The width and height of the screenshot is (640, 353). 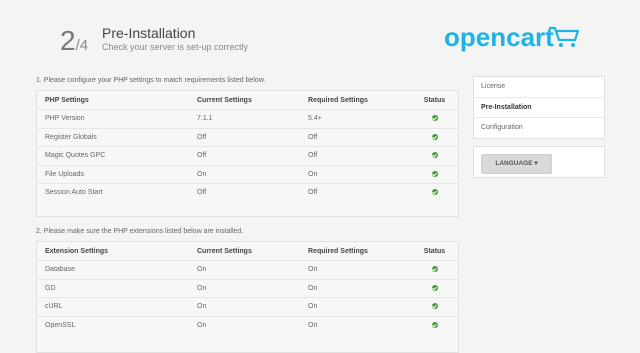 I want to click on table-row: Magic Quotes GPC Off Off, so click(x=247, y=155).